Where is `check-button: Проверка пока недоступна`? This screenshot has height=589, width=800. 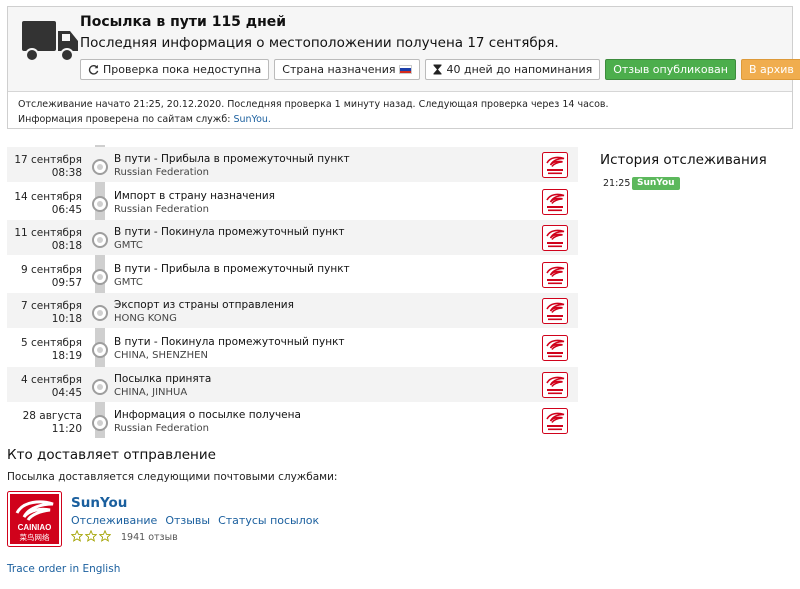
check-button: Проверка пока недоступна is located at coordinates (175, 69).